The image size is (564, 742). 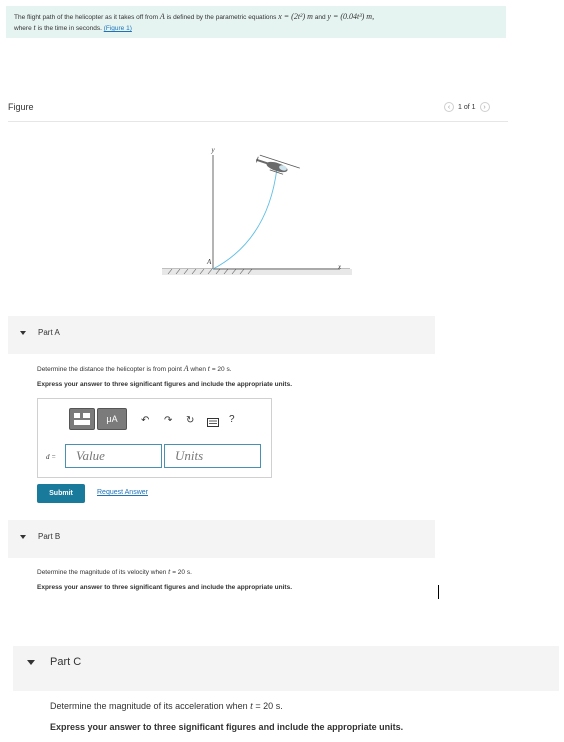 What do you see at coordinates (190, 420) in the screenshot?
I see `reset-icon: ↻` at bounding box center [190, 420].